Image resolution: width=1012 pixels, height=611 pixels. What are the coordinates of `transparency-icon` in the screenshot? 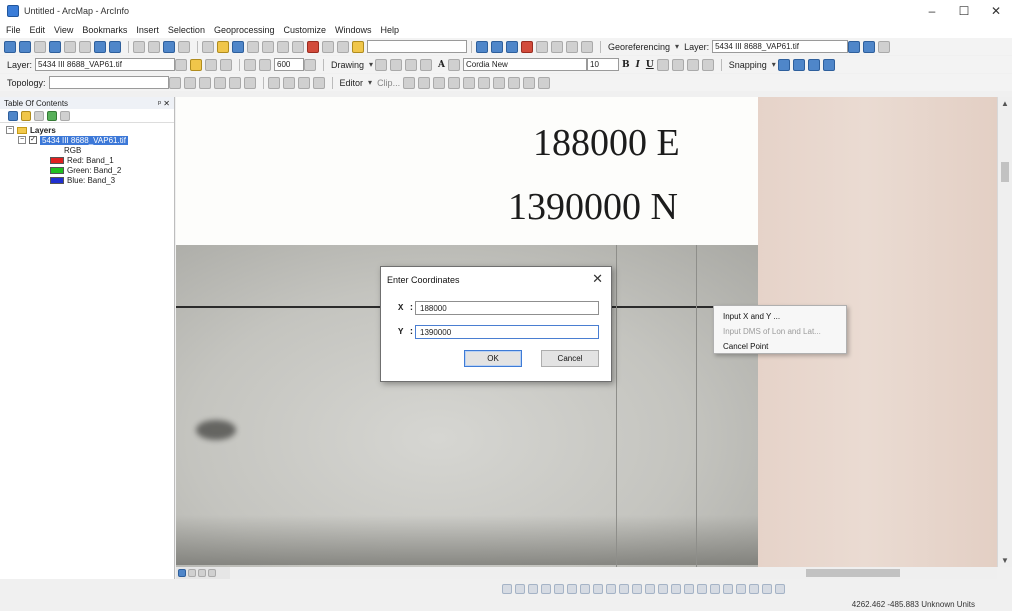 It's located at (211, 64).